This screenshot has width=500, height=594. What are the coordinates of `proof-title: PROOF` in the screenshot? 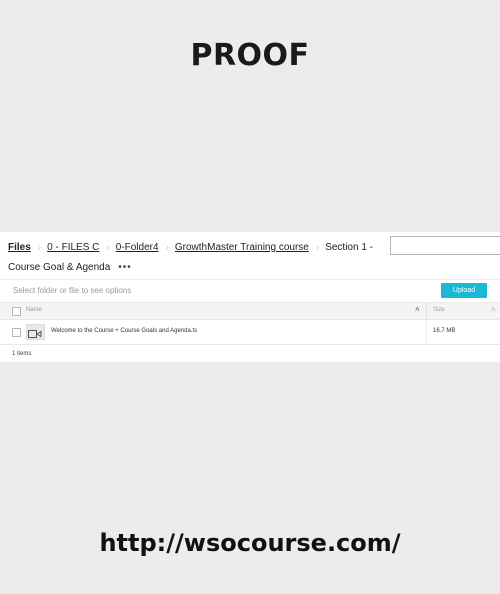 It's located at (250, 55).